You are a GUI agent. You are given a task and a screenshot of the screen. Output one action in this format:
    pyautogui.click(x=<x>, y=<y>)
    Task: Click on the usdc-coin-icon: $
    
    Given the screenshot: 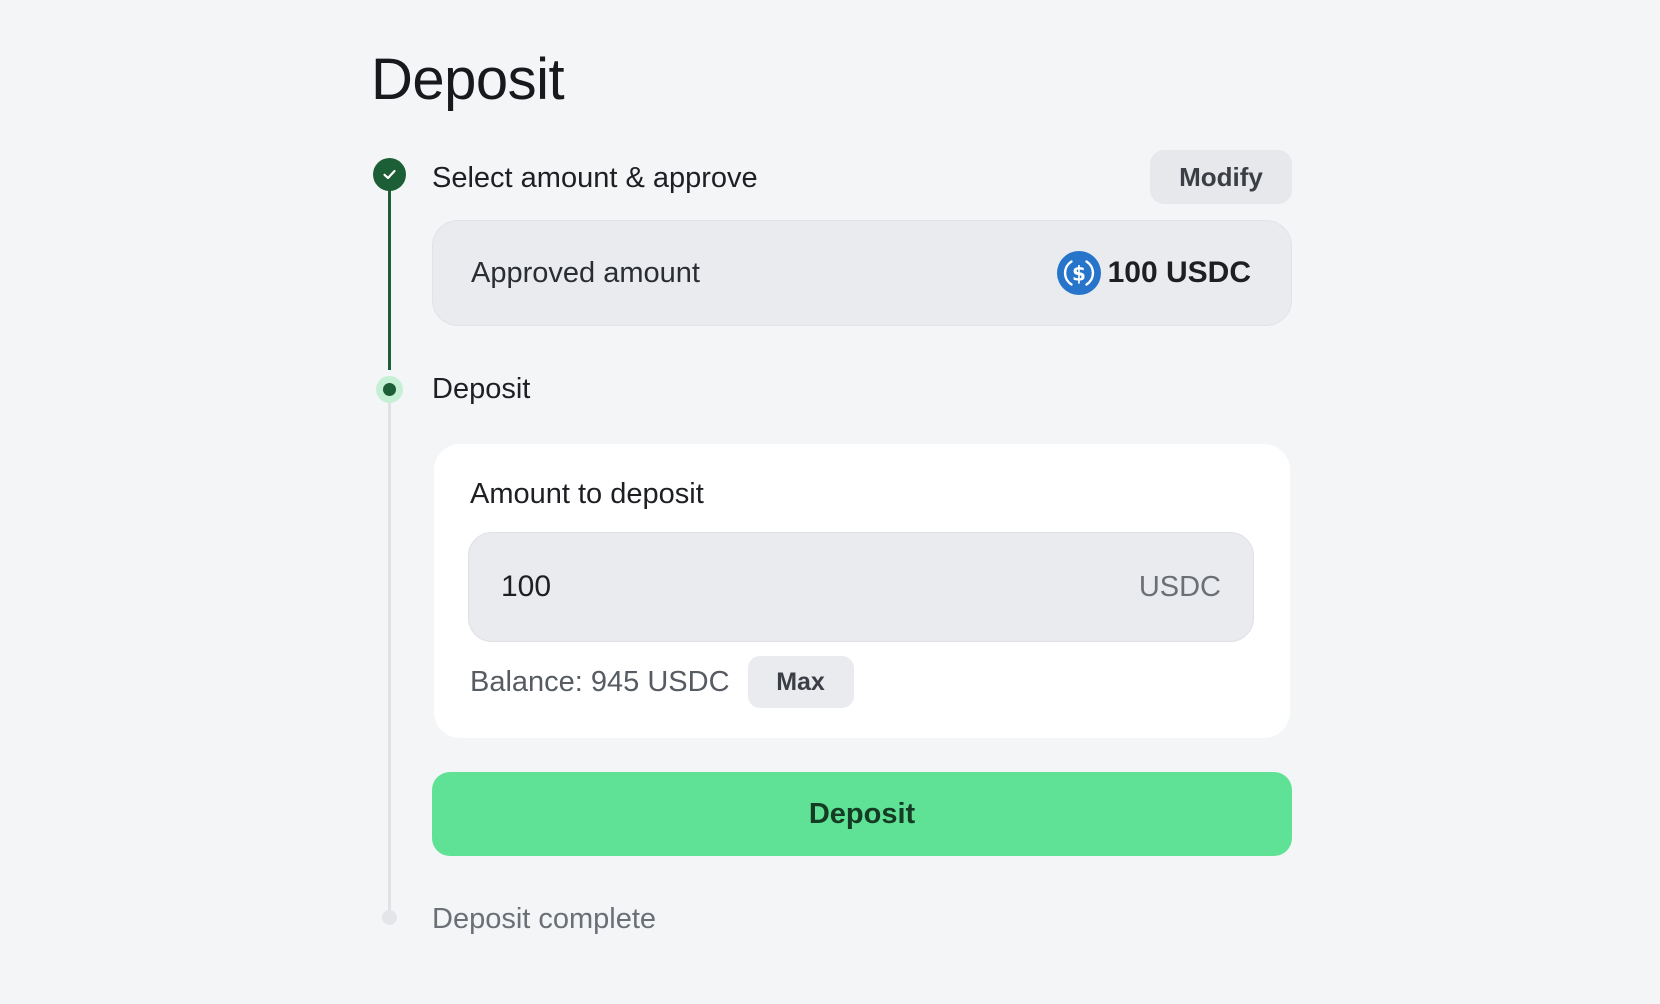 What is the action you would take?
    pyautogui.click(x=1078, y=273)
    